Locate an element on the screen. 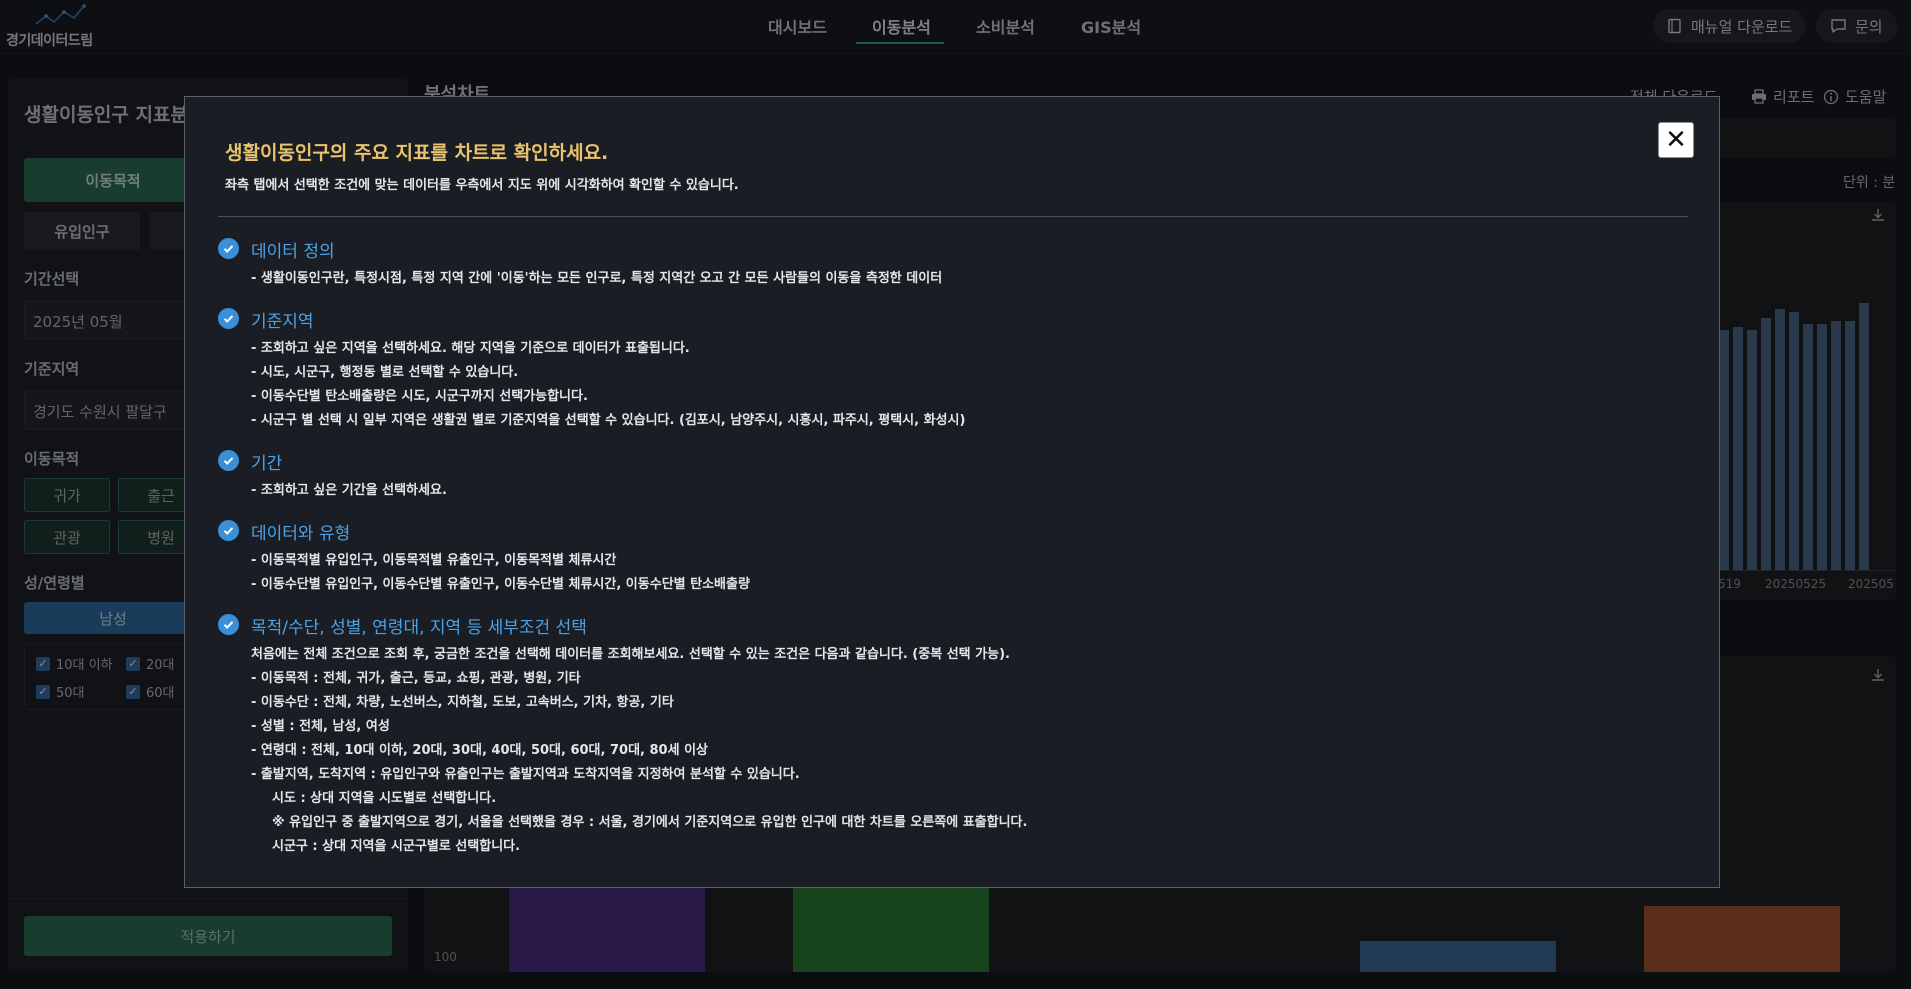  modal-section-title: 기간 is located at coordinates (267, 464).